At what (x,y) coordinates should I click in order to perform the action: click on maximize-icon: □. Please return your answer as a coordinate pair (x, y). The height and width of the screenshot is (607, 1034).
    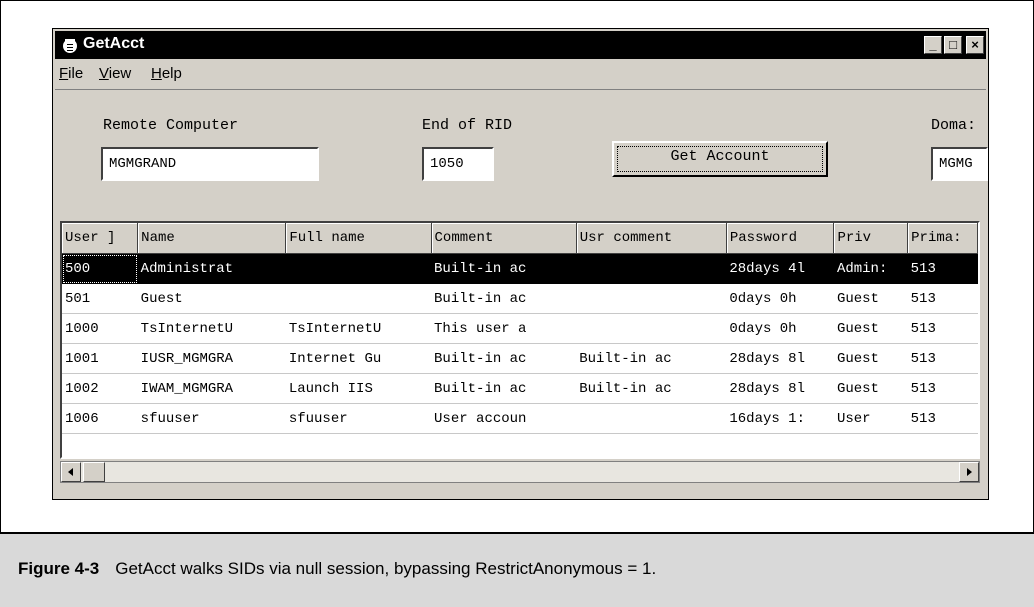
    Looking at the image, I should click on (953, 44).